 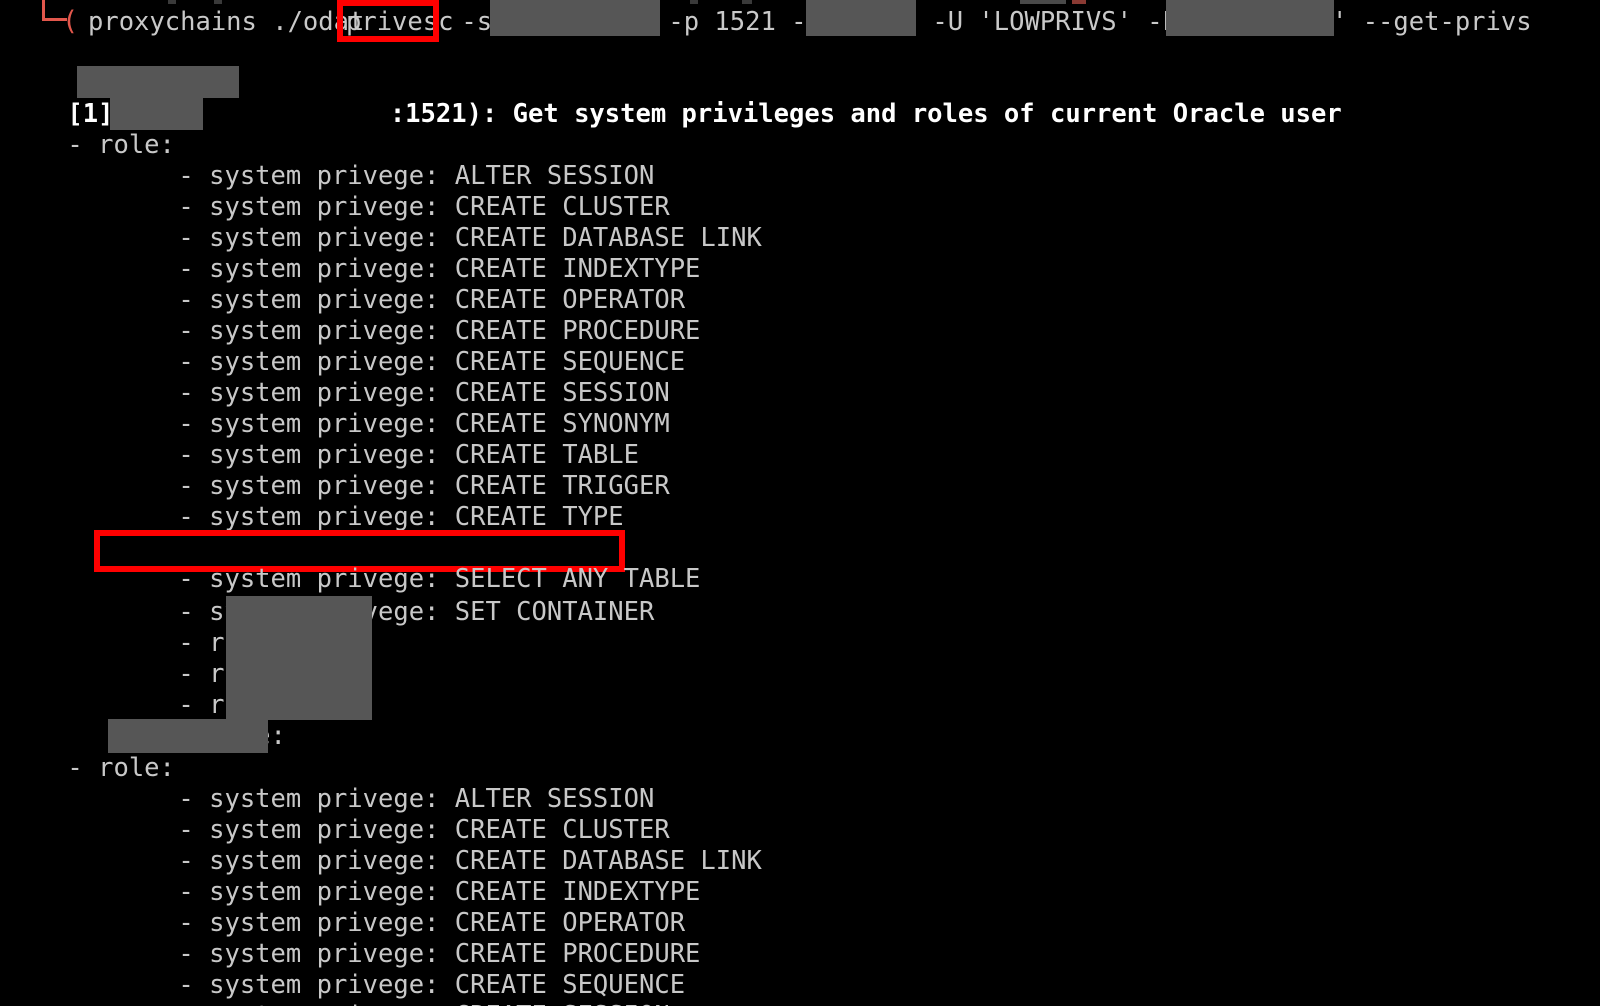 What do you see at coordinates (800, 563) in the screenshot?
I see `output-line-privilege-highlighted: - system privege: SELECT ANY TABLE` at bounding box center [800, 563].